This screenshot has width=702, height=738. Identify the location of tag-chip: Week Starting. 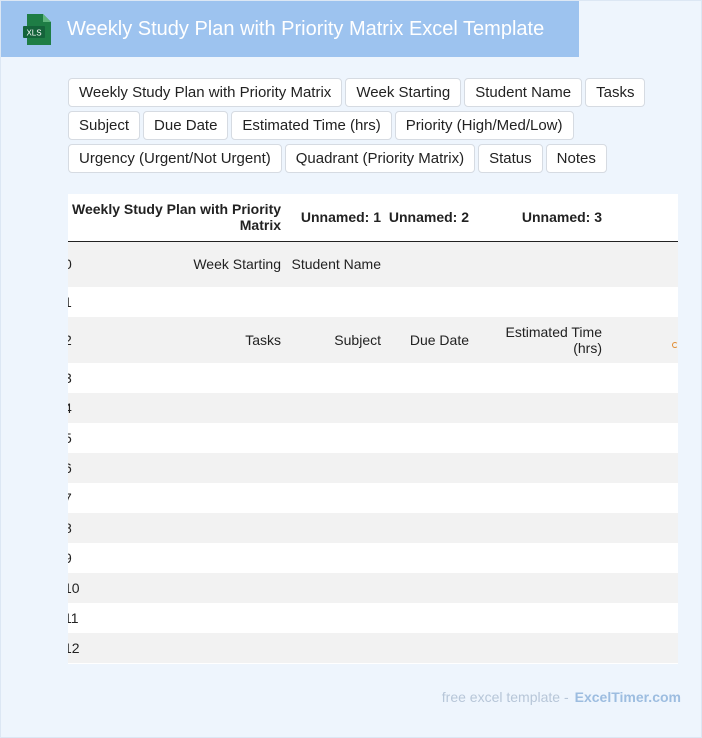
(403, 92).